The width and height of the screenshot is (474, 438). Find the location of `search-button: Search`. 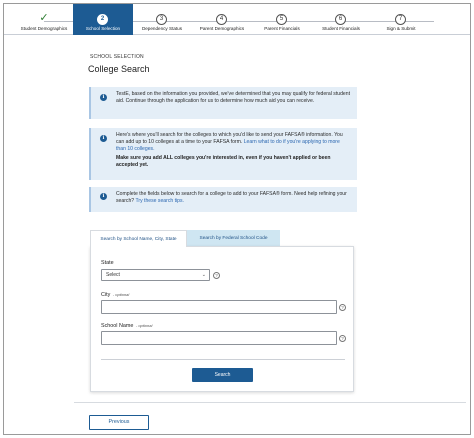

search-button: Search is located at coordinates (222, 375).